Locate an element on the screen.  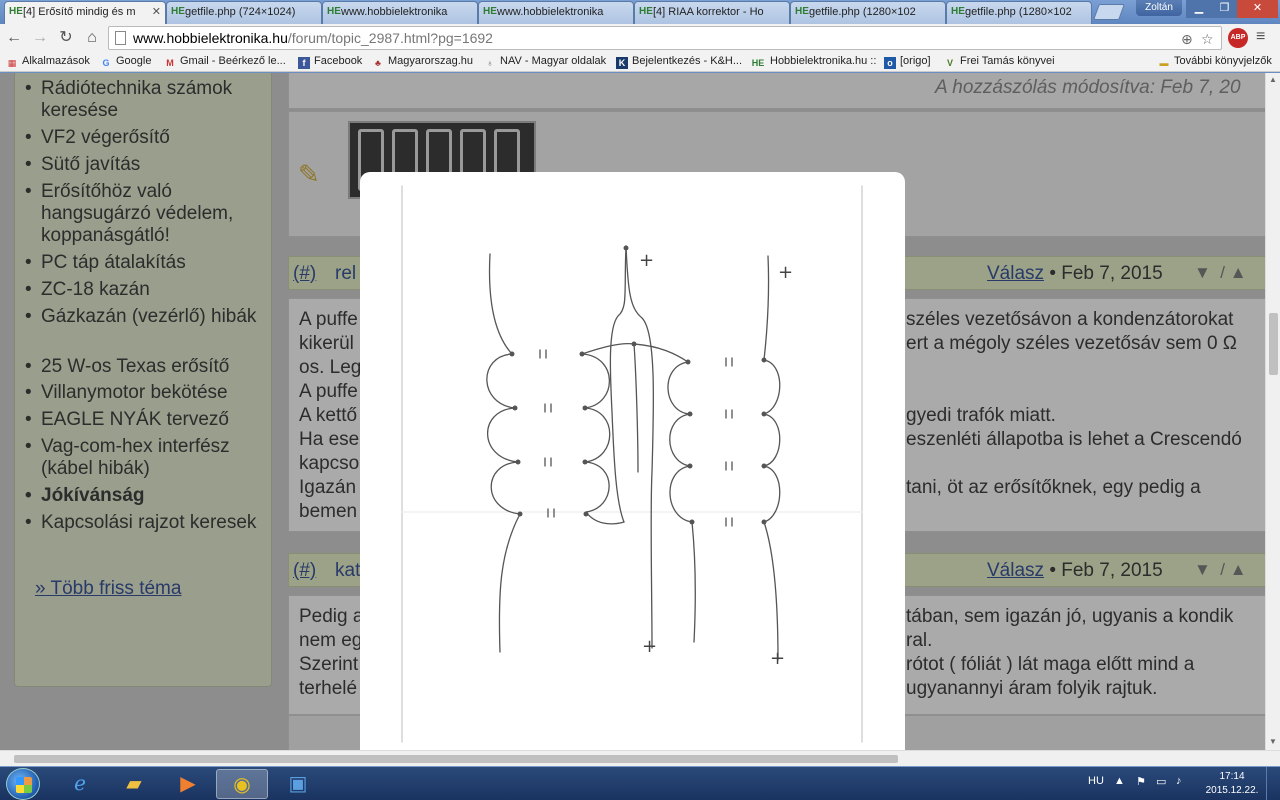
clock: 17:14 2015.12.22. is located at coordinates (1232, 784).